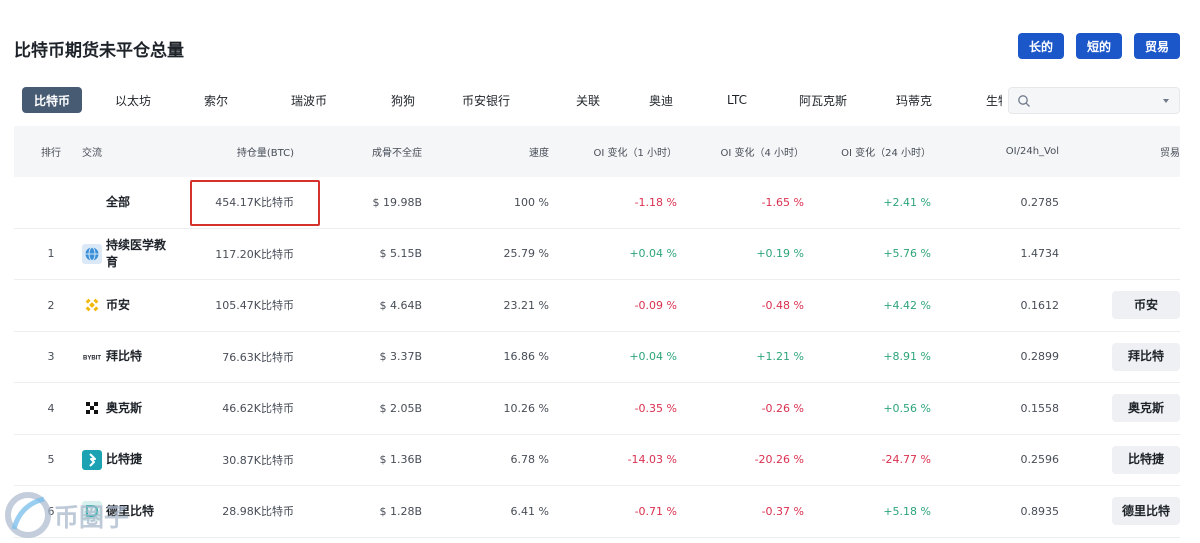 The height and width of the screenshot is (543, 1200). Describe the element at coordinates (655, 511) in the screenshot. I see `row-change-1h: -0.71 %` at that location.